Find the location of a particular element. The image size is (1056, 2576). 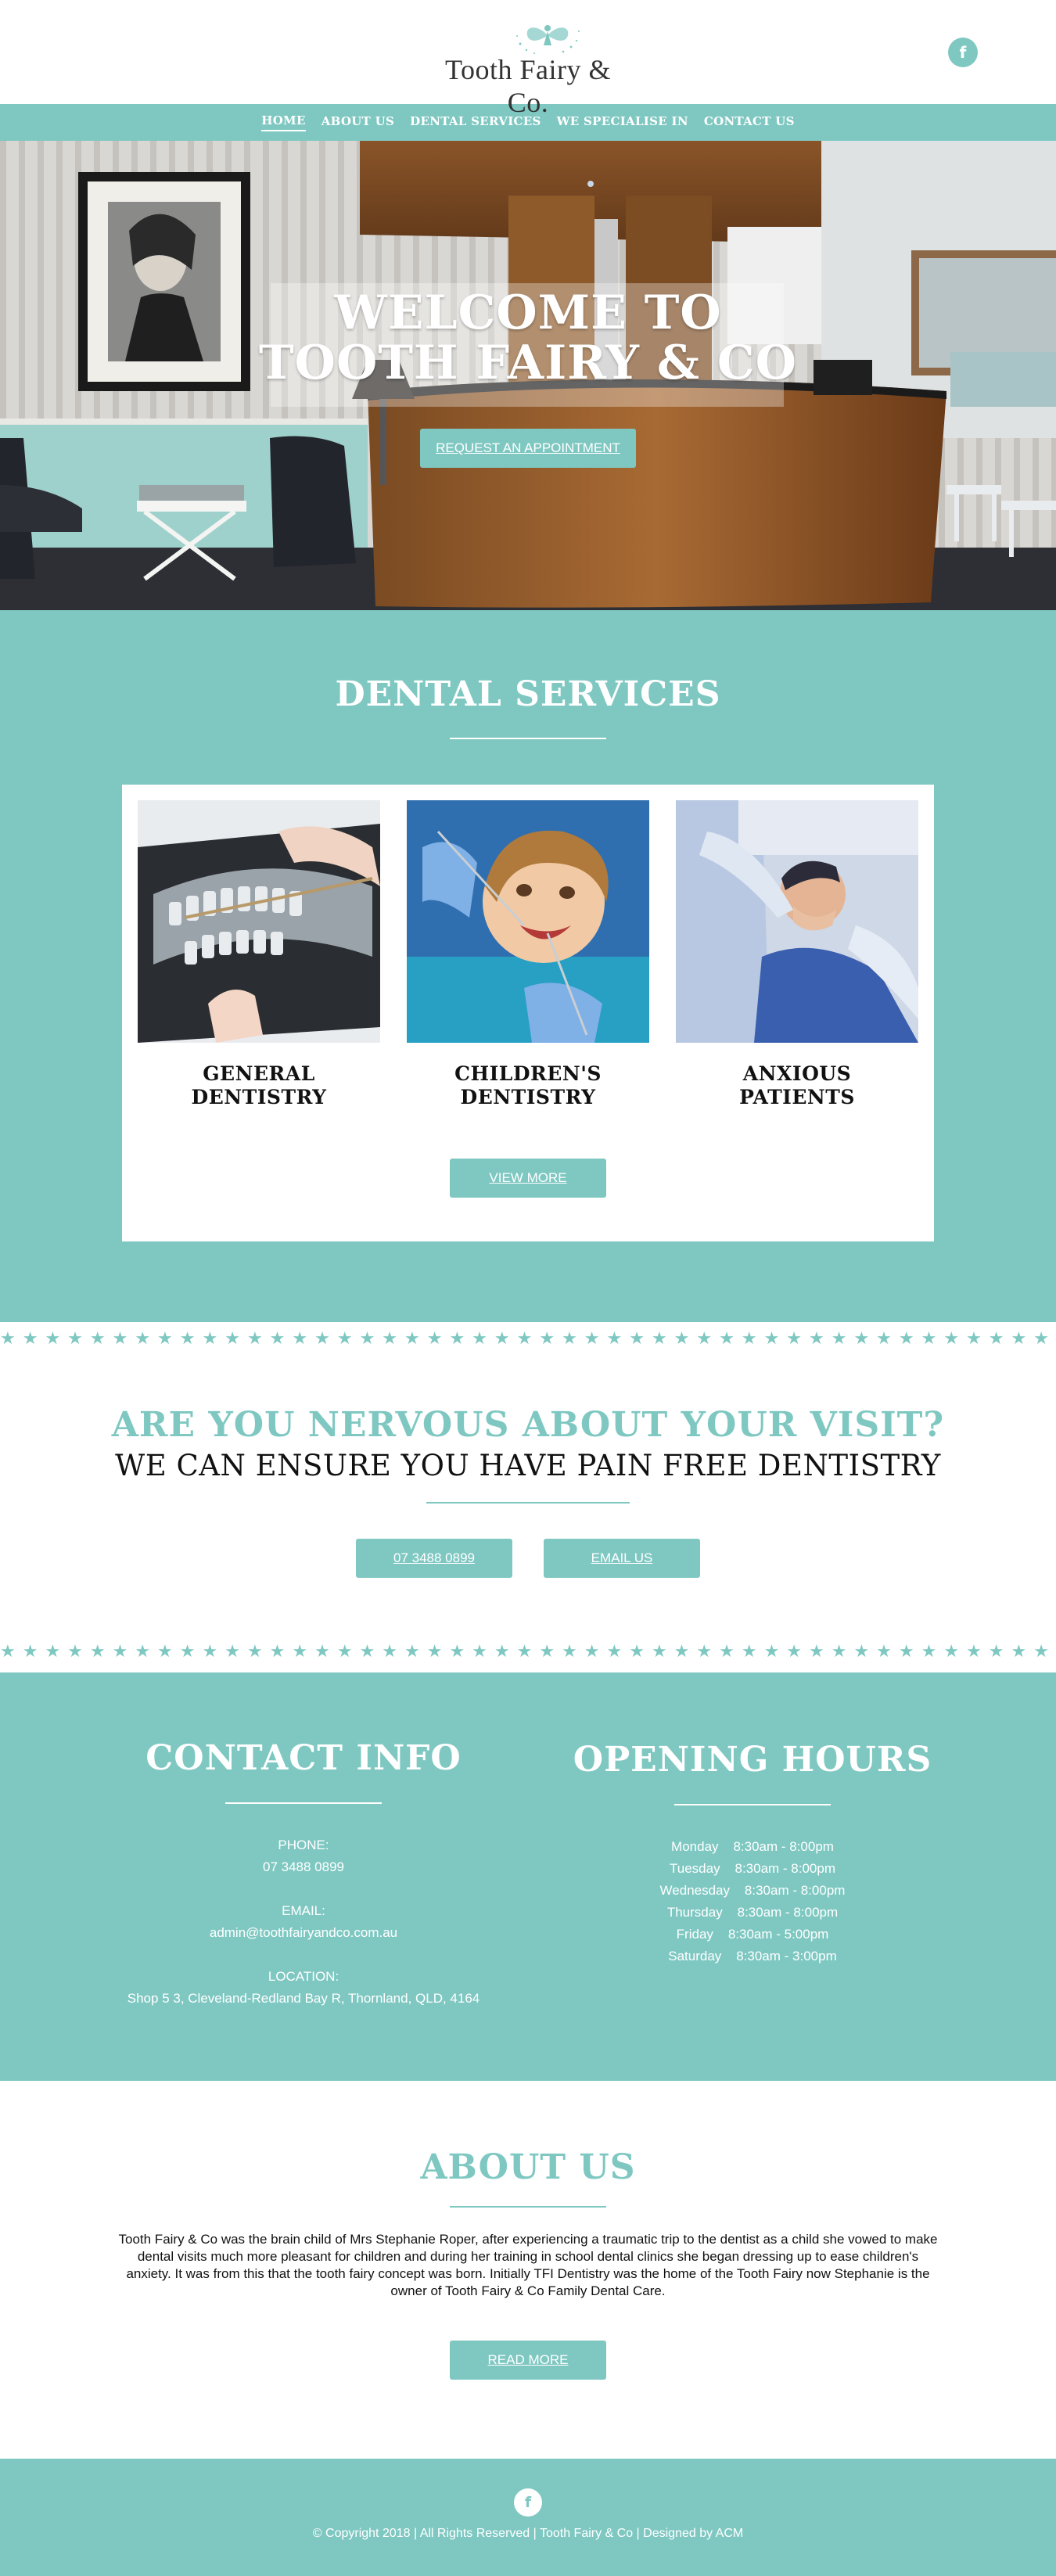

service-image-general is located at coordinates (259, 922).